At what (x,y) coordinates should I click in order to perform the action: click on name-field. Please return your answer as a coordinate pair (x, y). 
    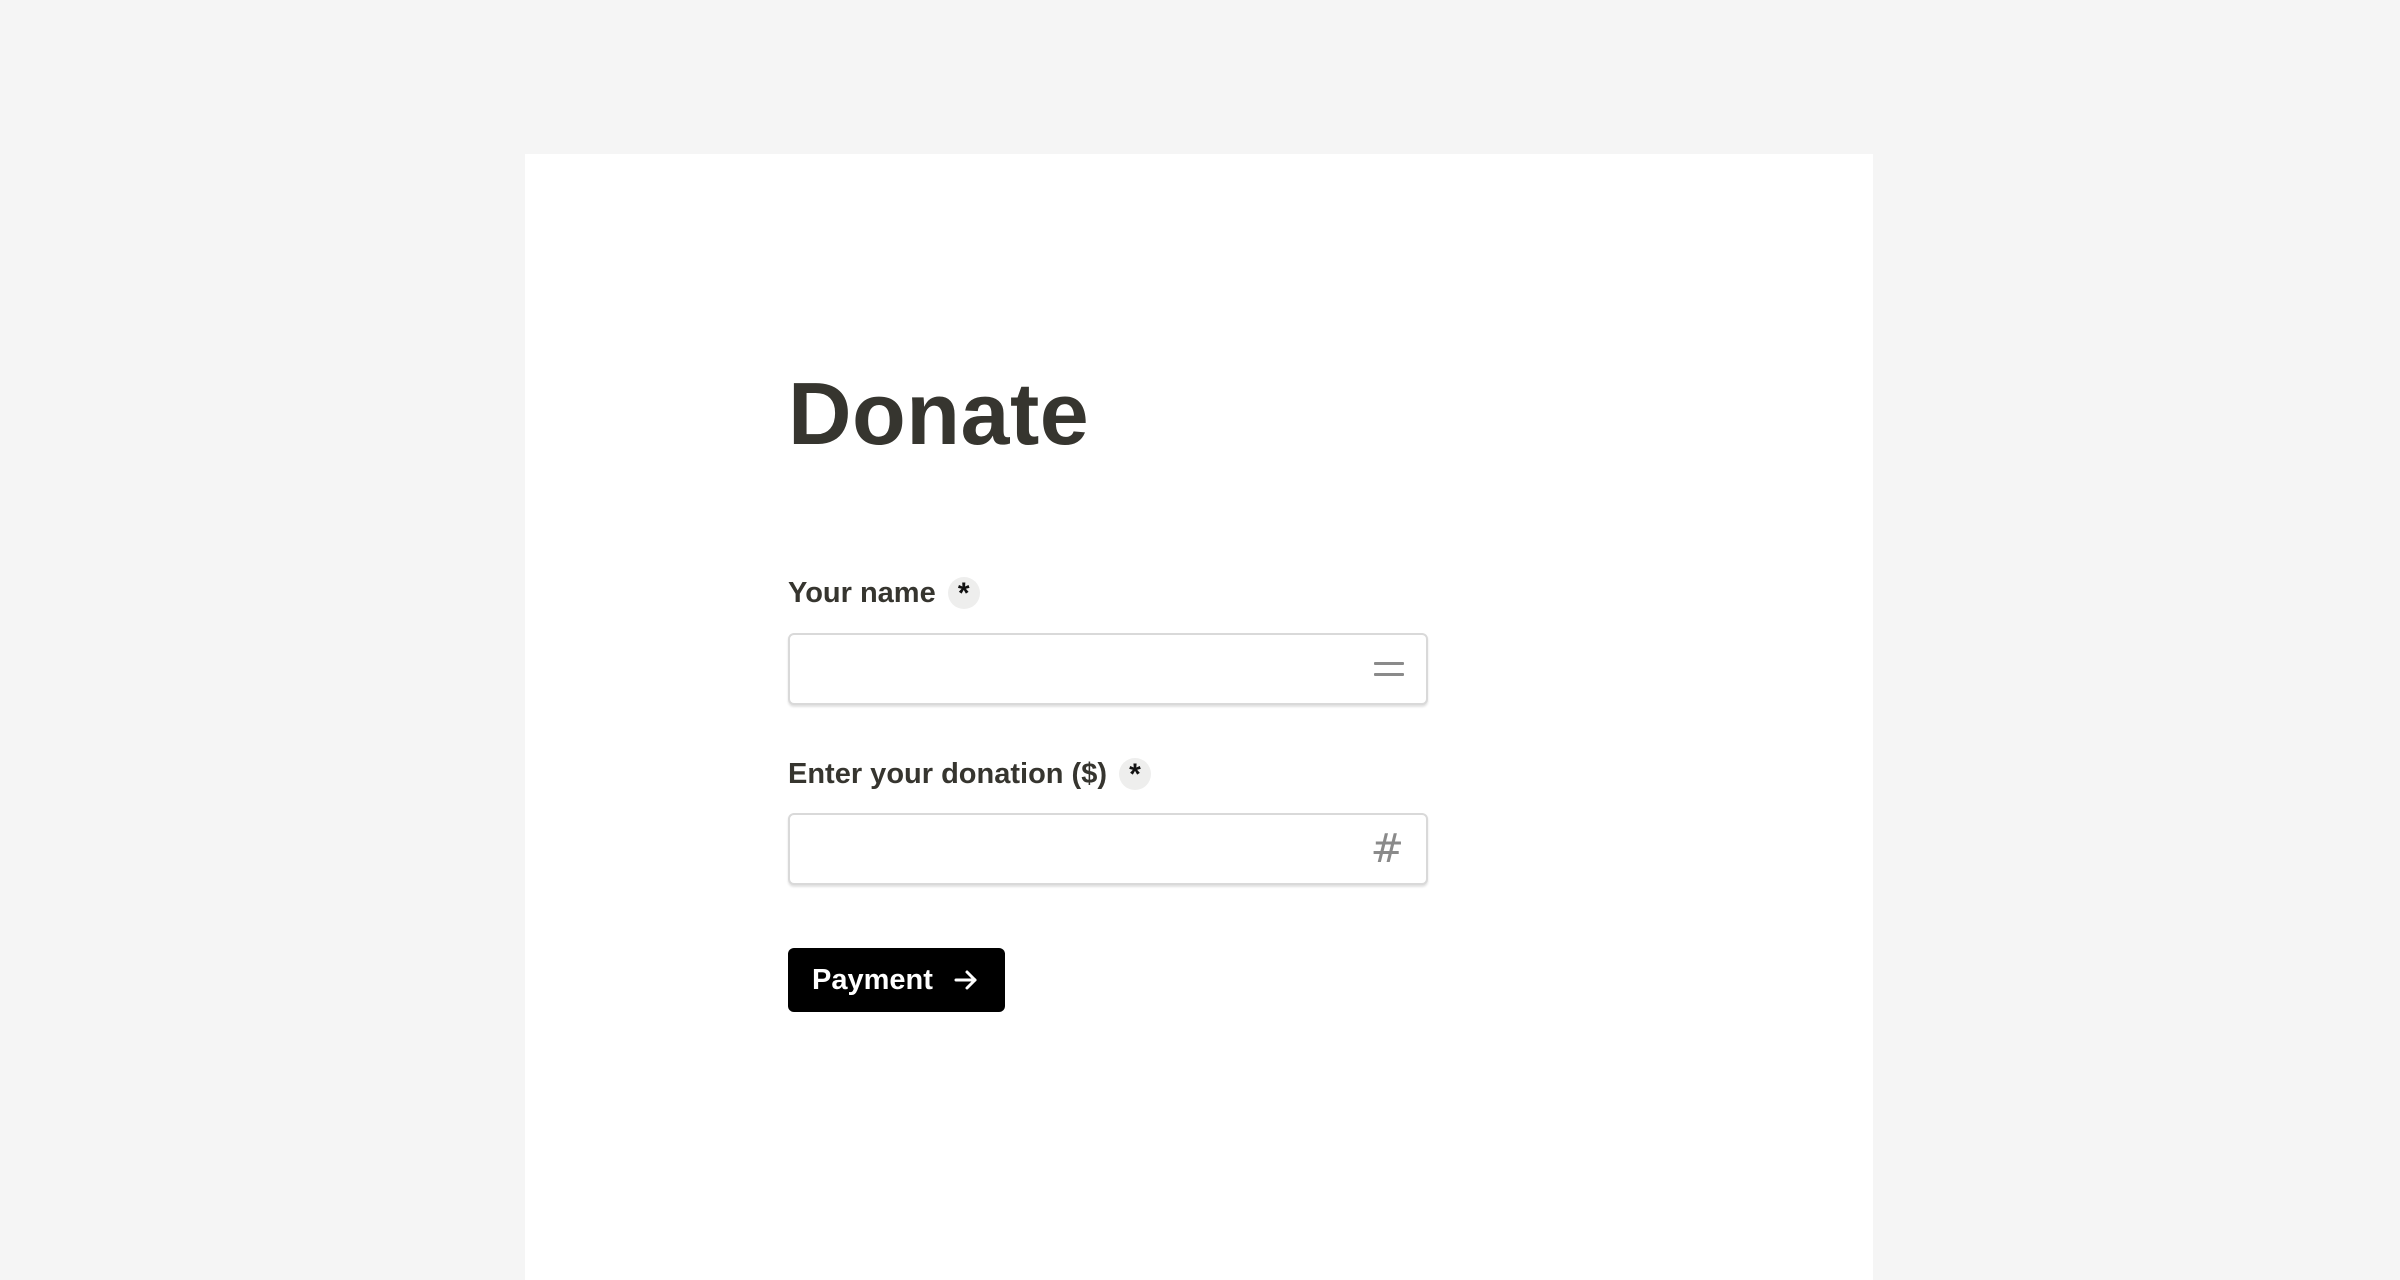
    Looking at the image, I should click on (1108, 669).